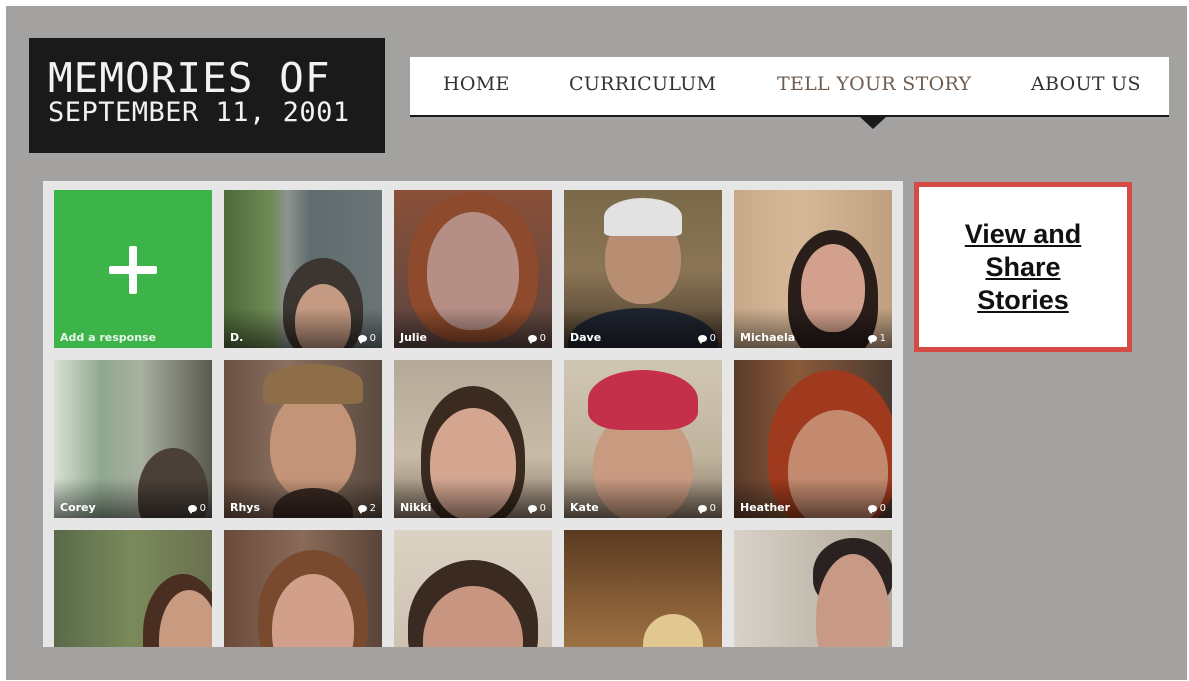  I want to click on logo-subtitle: SEPTEMBER 11, 2001, so click(199, 112).